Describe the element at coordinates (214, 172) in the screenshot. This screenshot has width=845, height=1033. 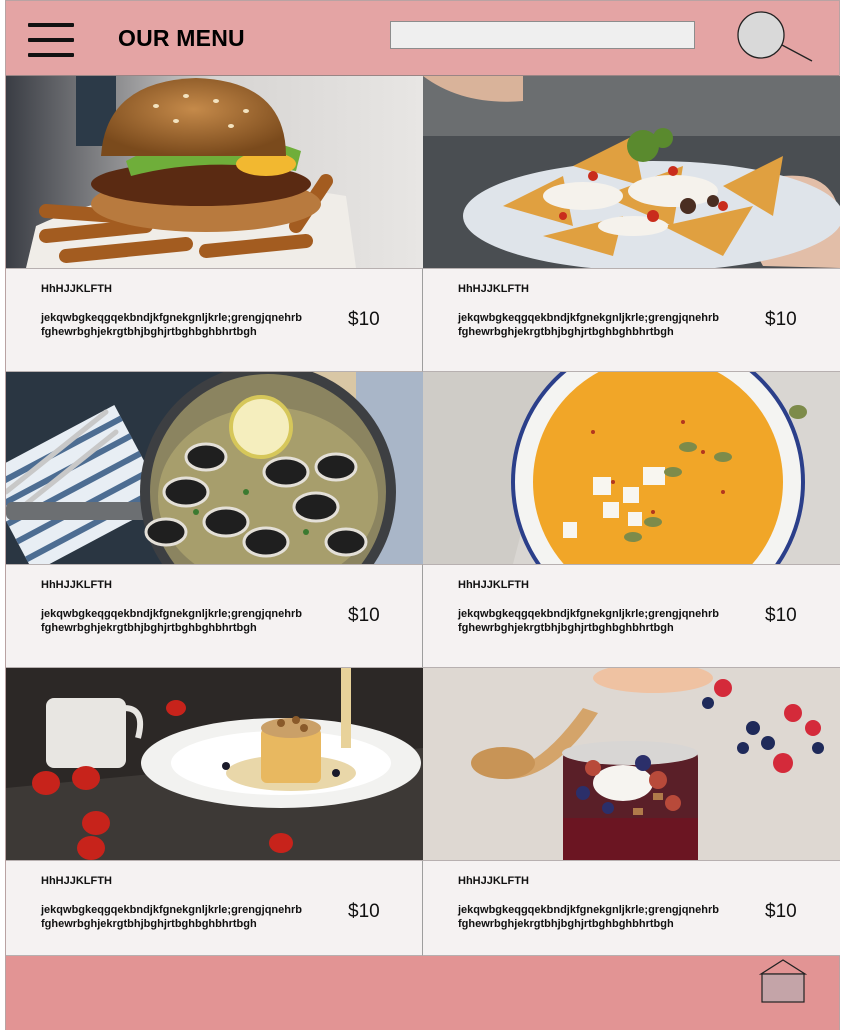
I see `burger-with-fries-image` at that location.